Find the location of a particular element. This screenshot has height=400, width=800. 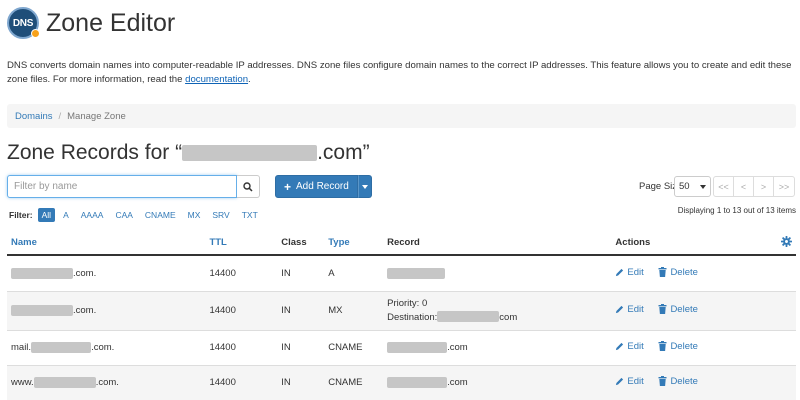

page-size-select: 50 is located at coordinates (692, 186).